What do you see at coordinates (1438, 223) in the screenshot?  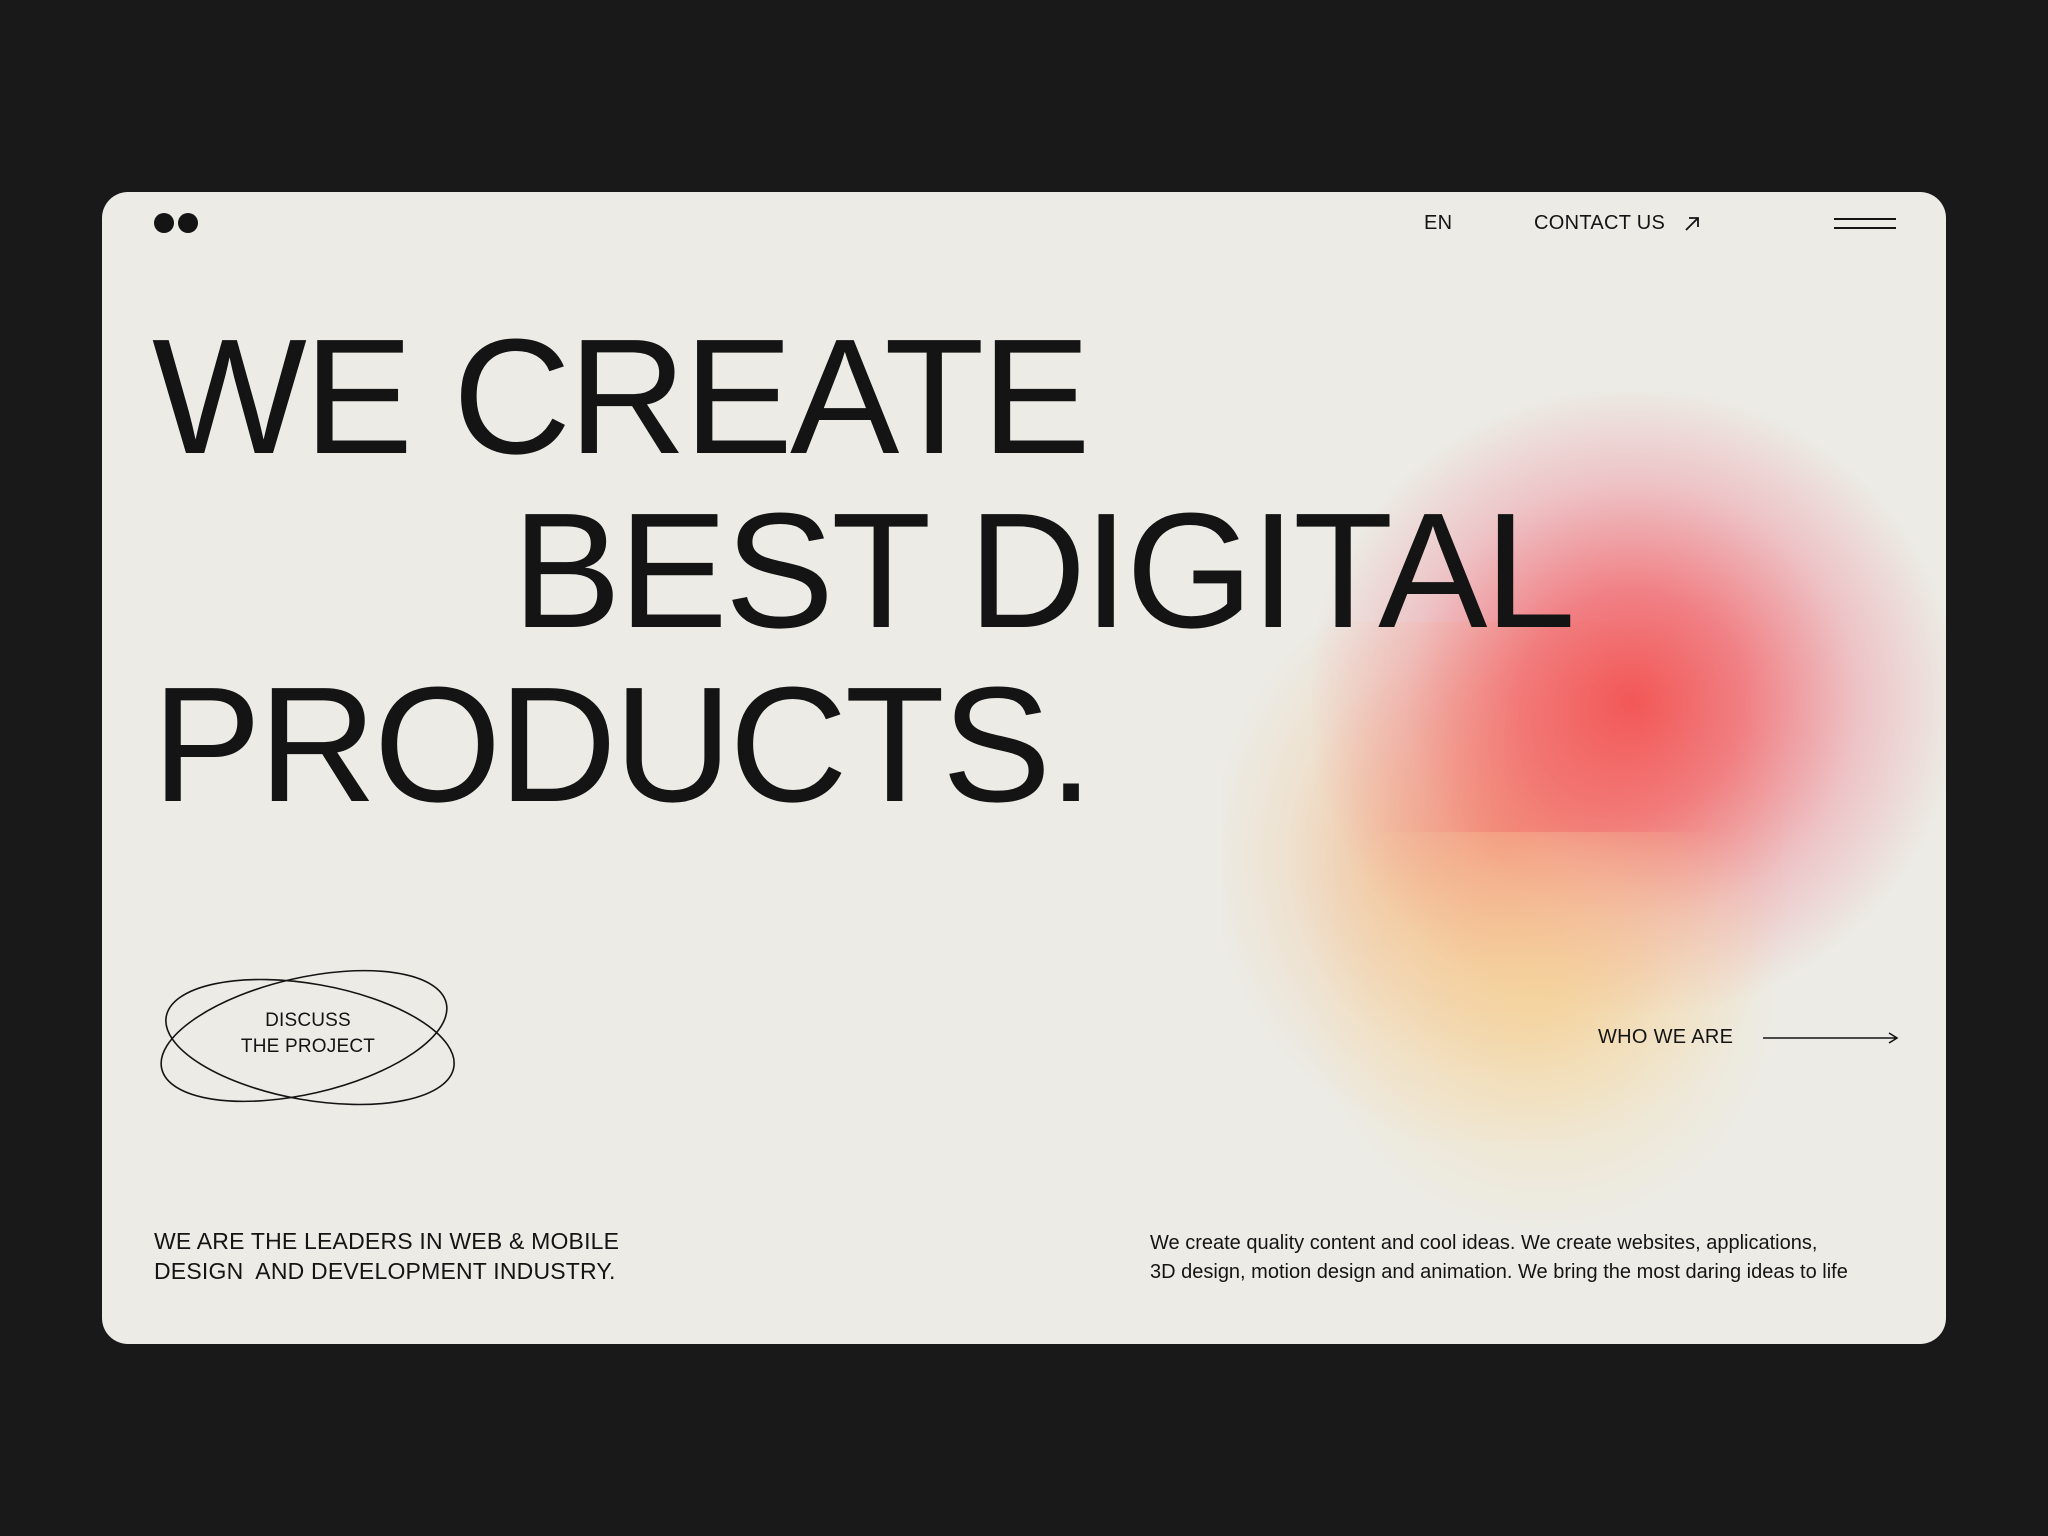 I see `language-switch: EN` at bounding box center [1438, 223].